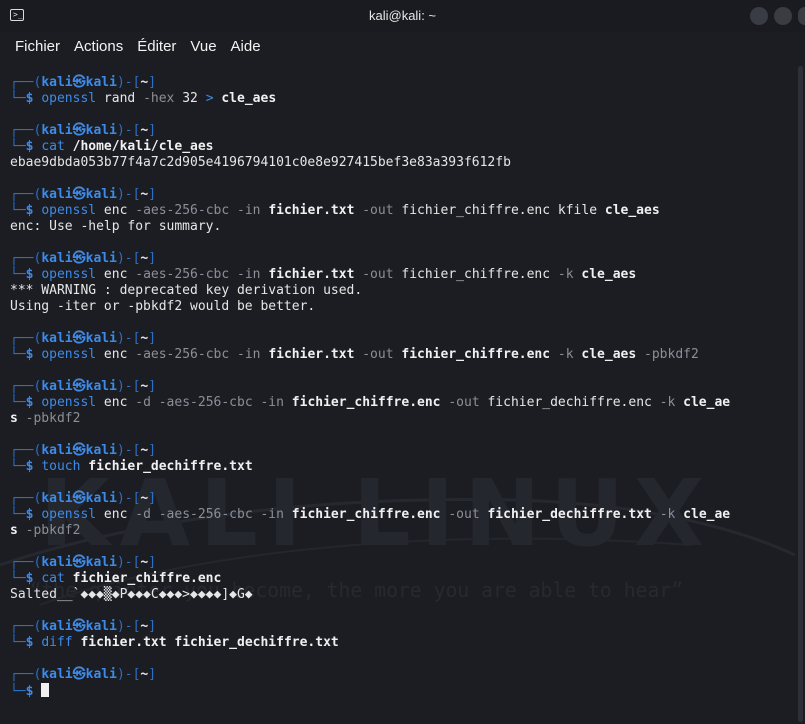 The width and height of the screenshot is (805, 724). What do you see at coordinates (759, 16) in the screenshot?
I see `minimize-button` at bounding box center [759, 16].